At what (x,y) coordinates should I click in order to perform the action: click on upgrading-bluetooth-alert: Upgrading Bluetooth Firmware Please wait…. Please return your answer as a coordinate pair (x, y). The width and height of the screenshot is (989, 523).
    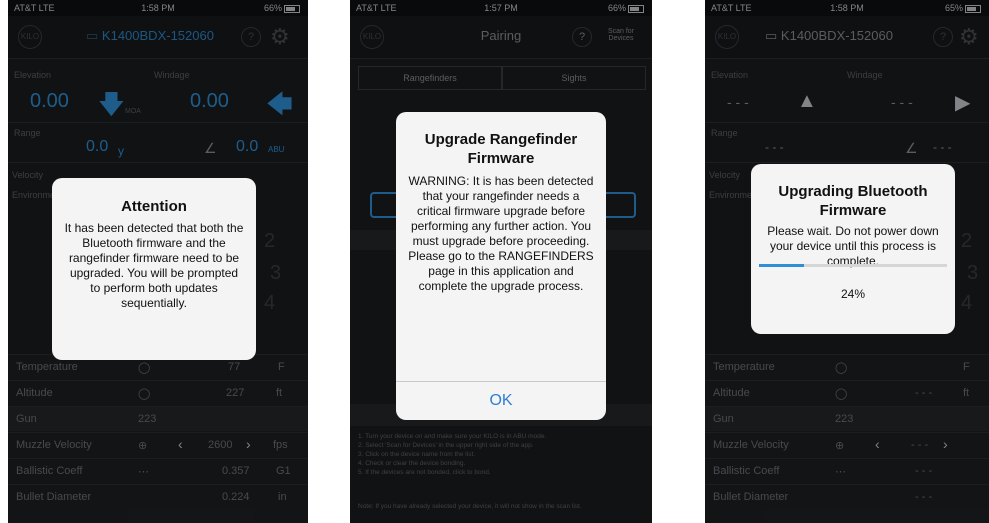
    Looking at the image, I should click on (853, 249).